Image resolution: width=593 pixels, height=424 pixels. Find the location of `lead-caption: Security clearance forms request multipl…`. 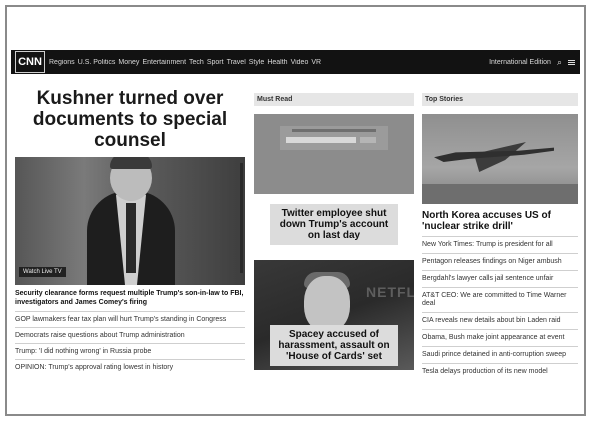

lead-caption: Security clearance forms request multipl… is located at coordinates (130, 298).